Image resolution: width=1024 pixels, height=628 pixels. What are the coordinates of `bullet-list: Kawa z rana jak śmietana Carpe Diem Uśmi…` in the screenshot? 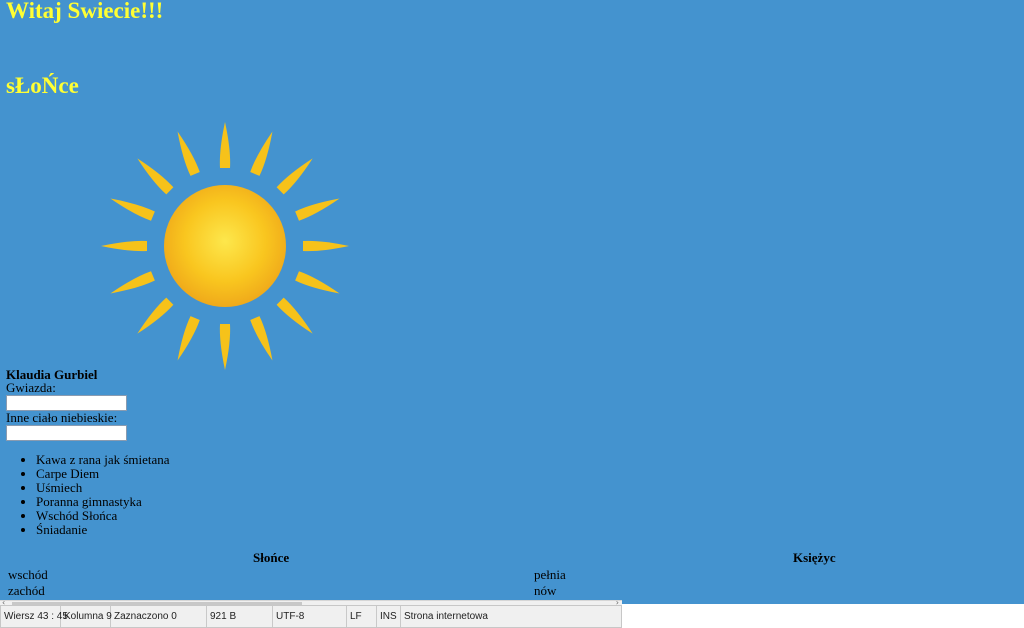 It's located at (95, 495).